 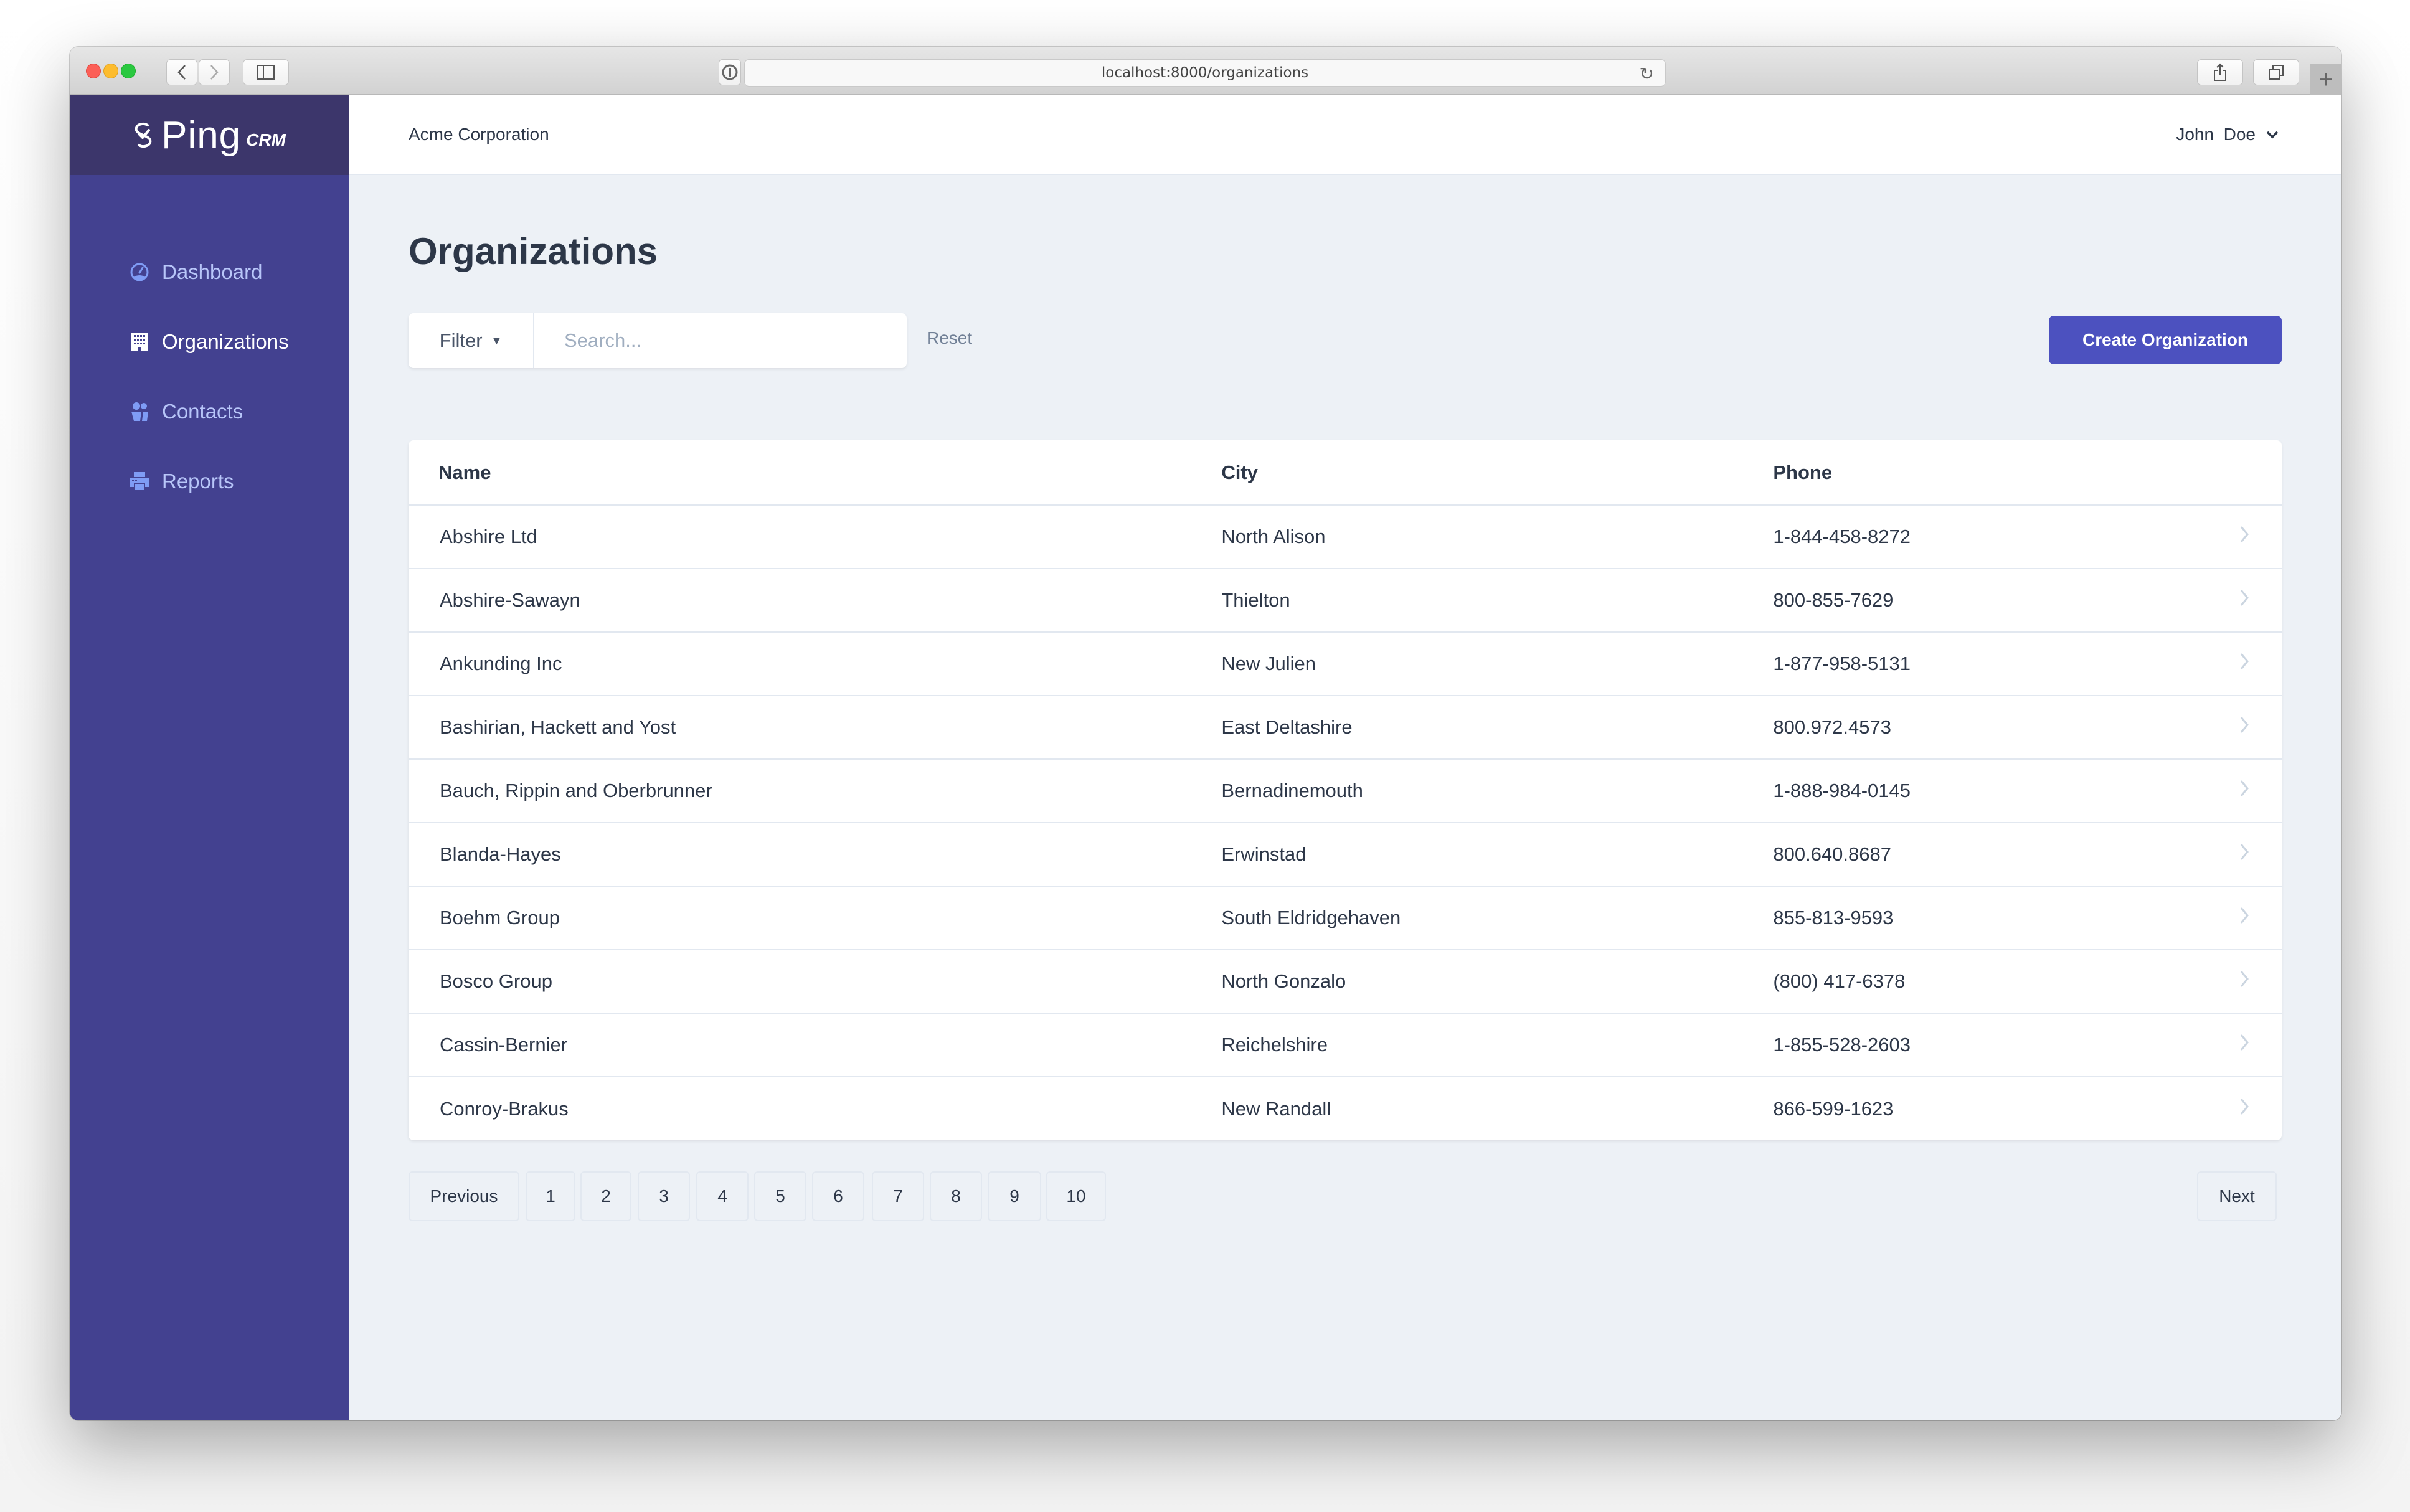 I want to click on page-button: 10, so click(x=1076, y=1196).